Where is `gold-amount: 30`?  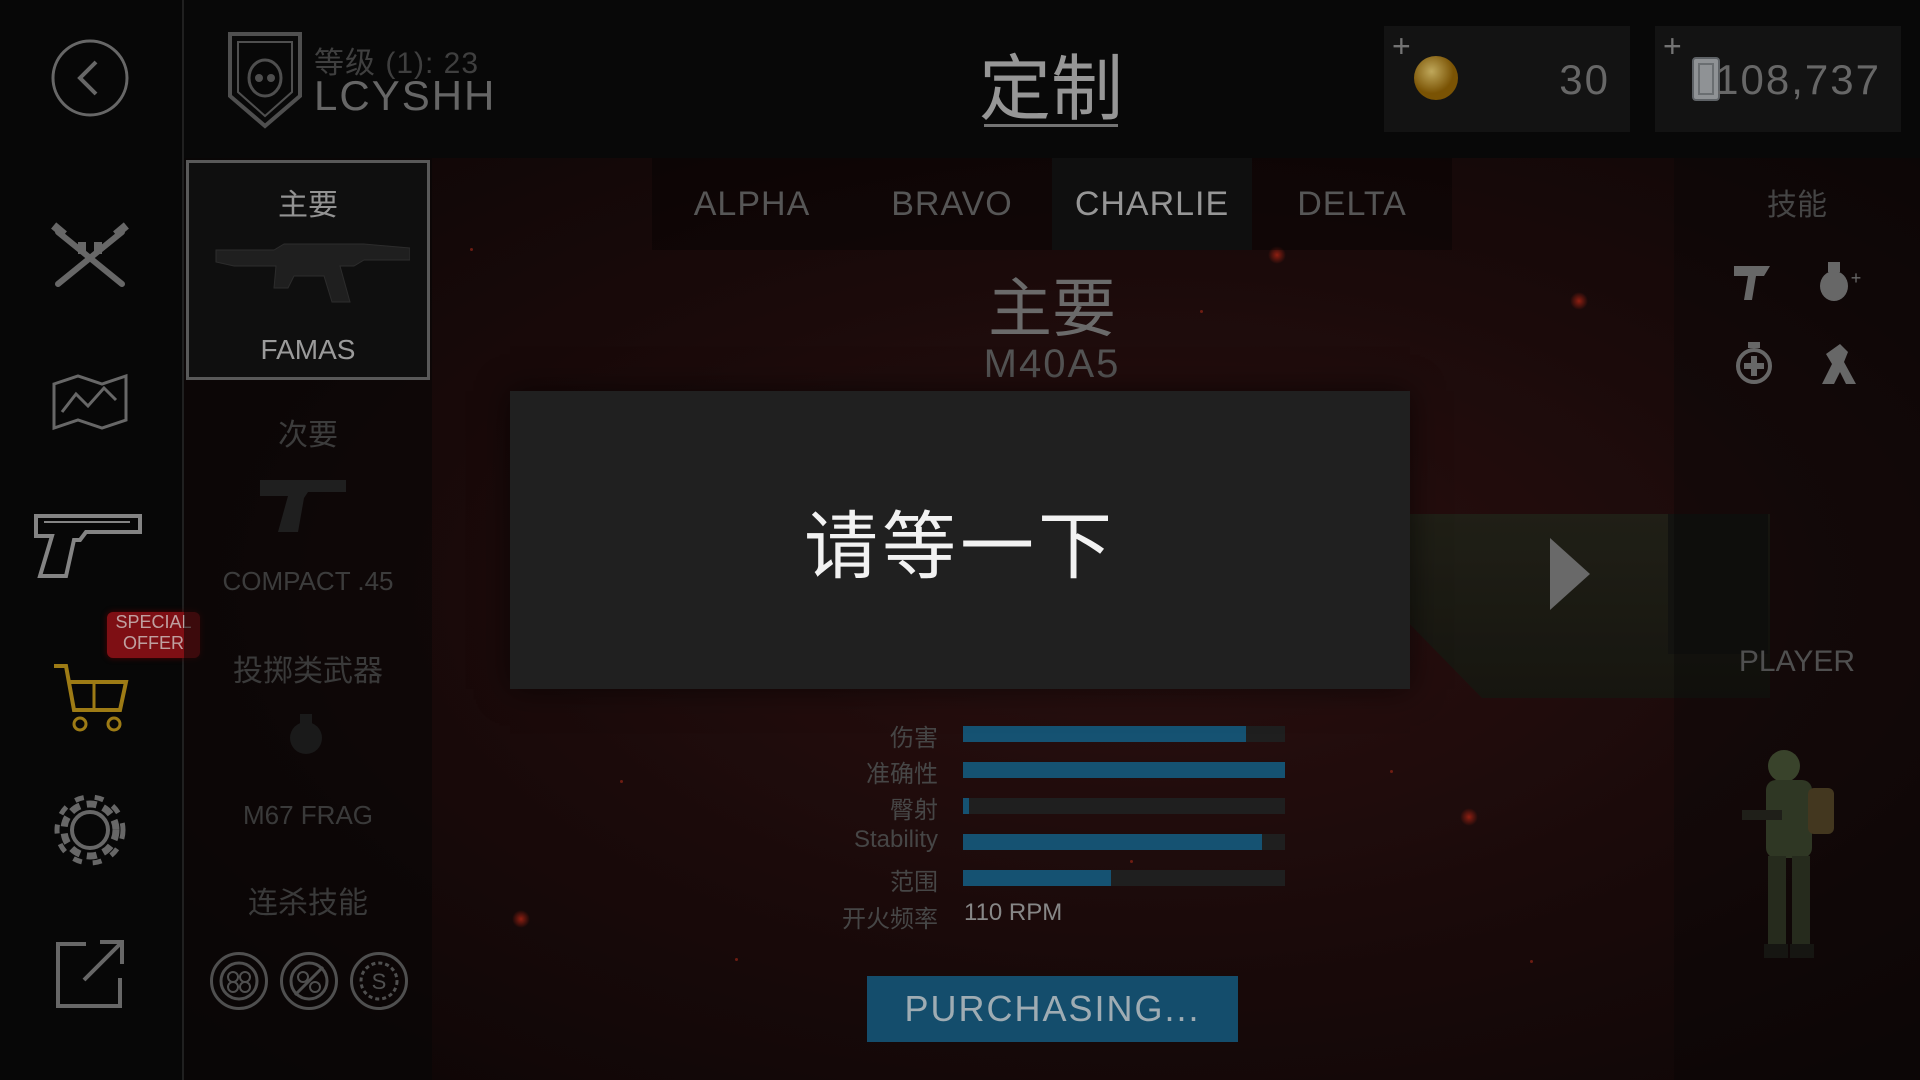
gold-amount: 30 is located at coordinates (1584, 79).